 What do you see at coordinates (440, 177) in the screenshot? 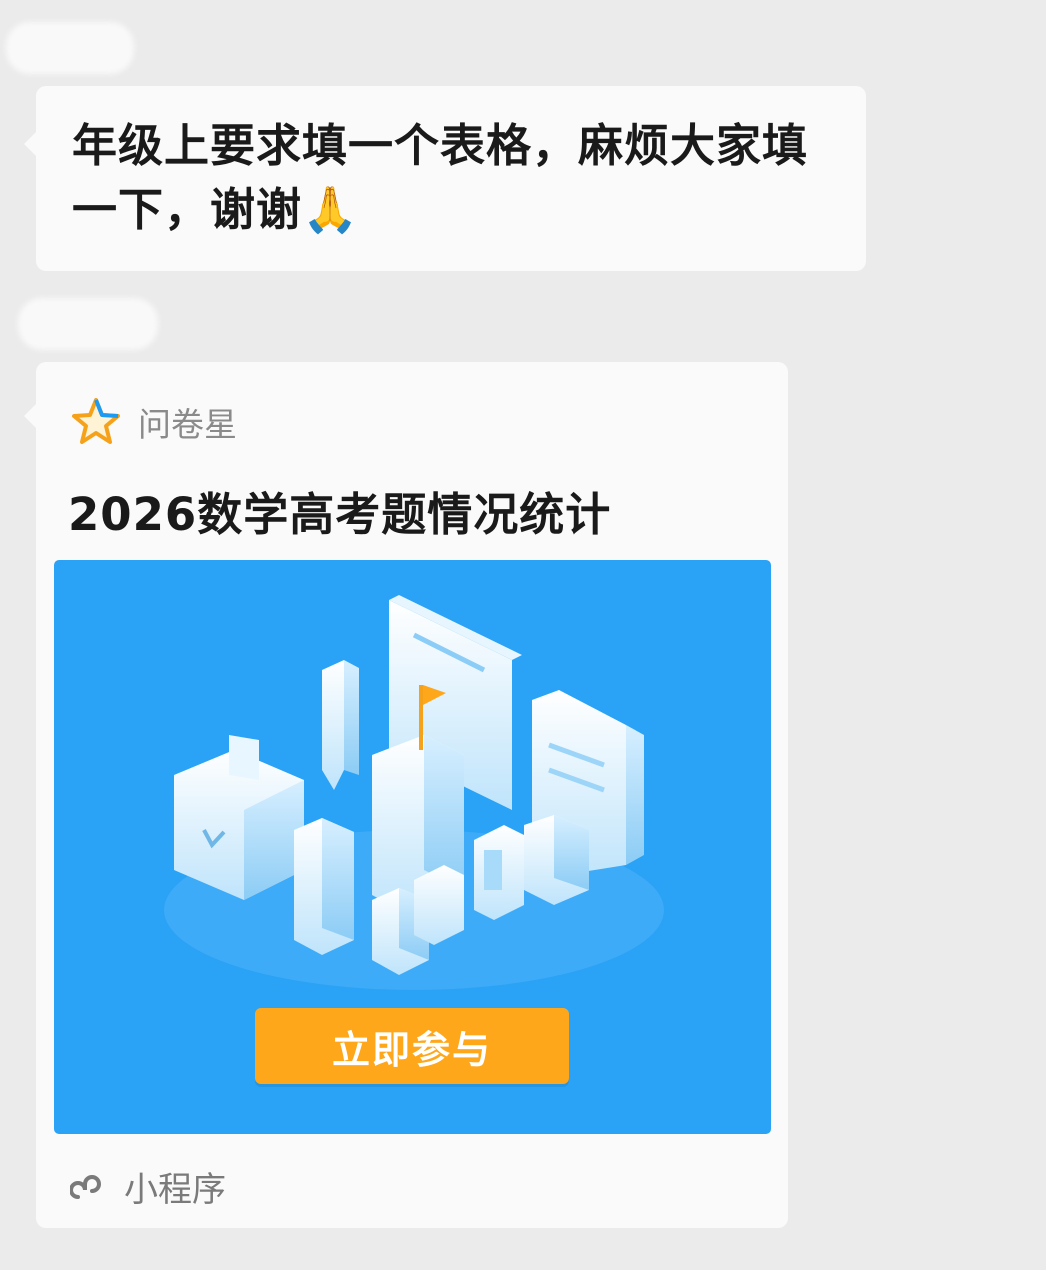
I see `message-text: 年级上要求填一个表格，麻烦大家填一下，谢谢🙏` at bounding box center [440, 177].